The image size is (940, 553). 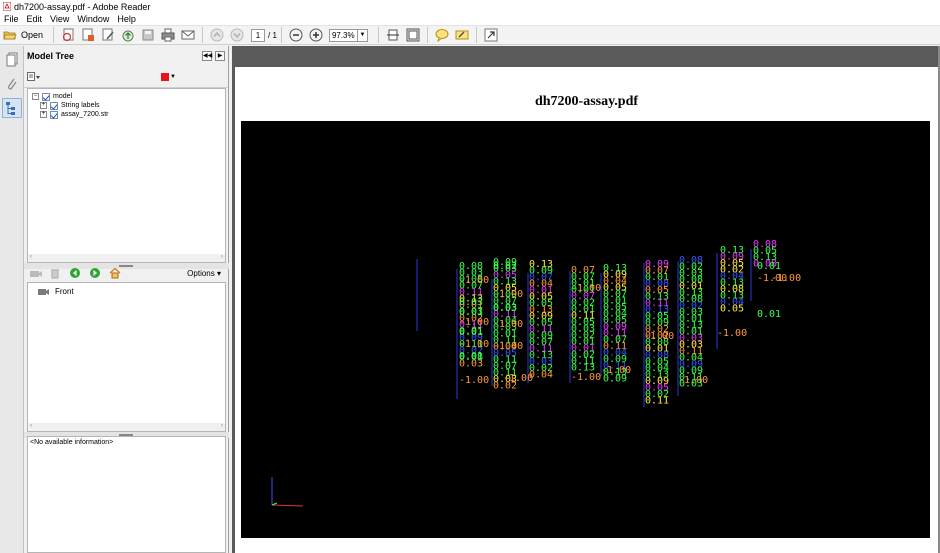 What do you see at coordinates (128, 96) in the screenshot?
I see `tree-item-model: − model` at bounding box center [128, 96].